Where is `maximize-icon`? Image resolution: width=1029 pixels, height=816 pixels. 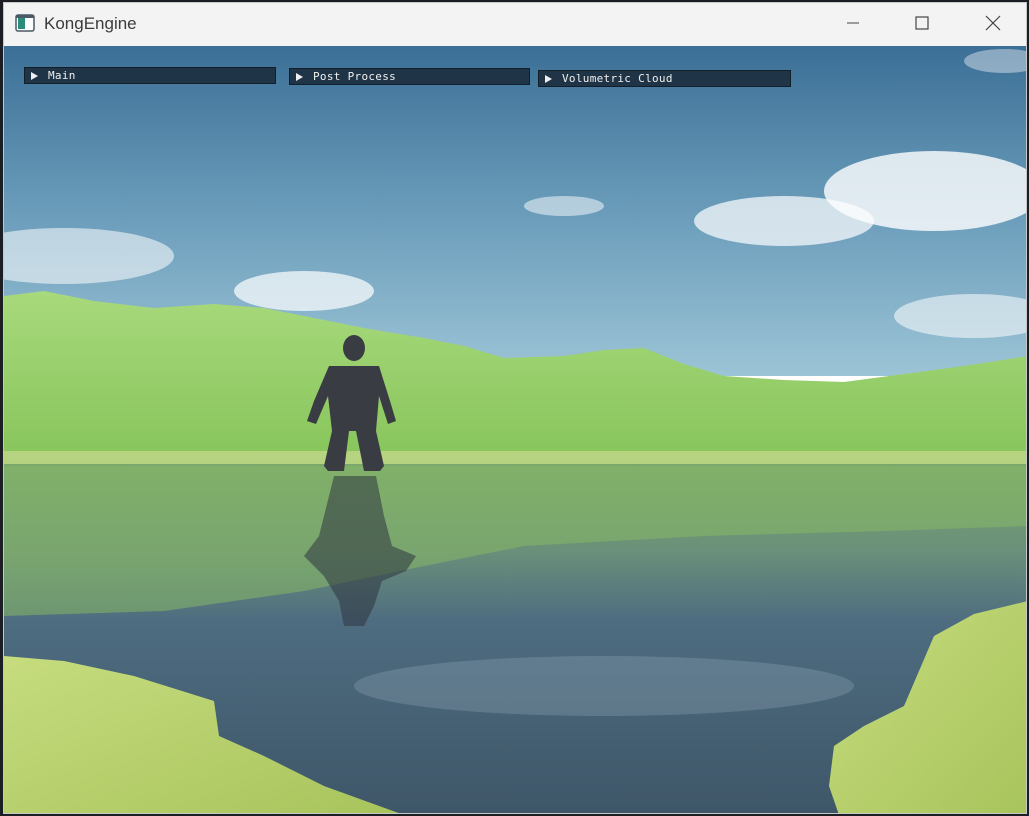 maximize-icon is located at coordinates (922, 25).